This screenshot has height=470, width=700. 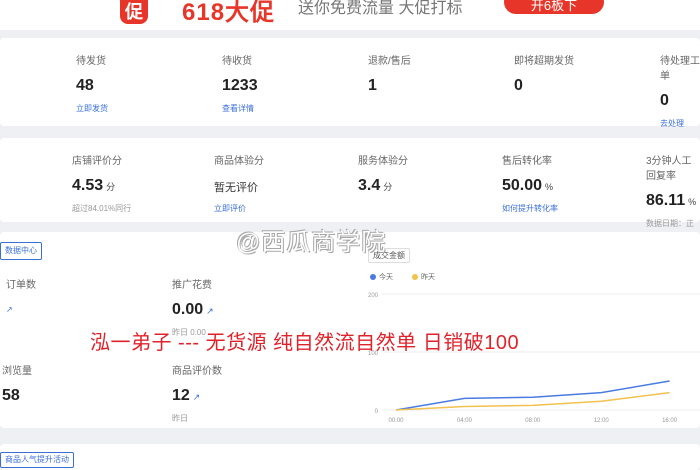 What do you see at coordinates (21, 295) in the screenshot?
I see `metric-orders: 订单数 ↗` at bounding box center [21, 295].